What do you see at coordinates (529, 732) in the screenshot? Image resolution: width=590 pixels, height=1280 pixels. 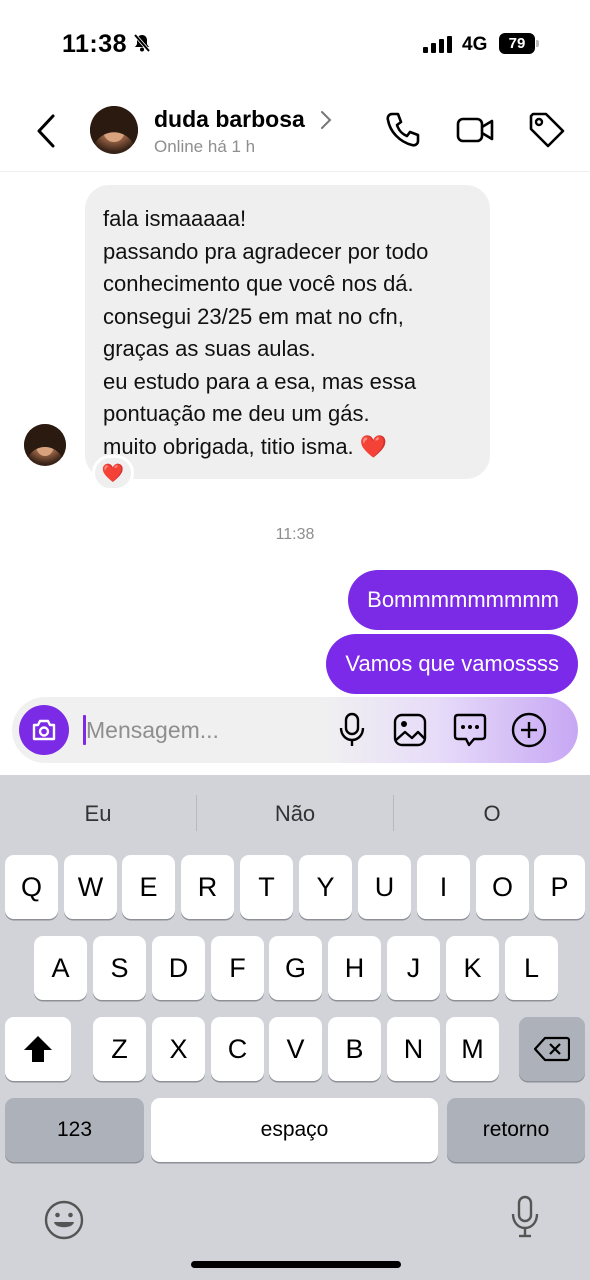 I see `plus-circle-icon` at bounding box center [529, 732].